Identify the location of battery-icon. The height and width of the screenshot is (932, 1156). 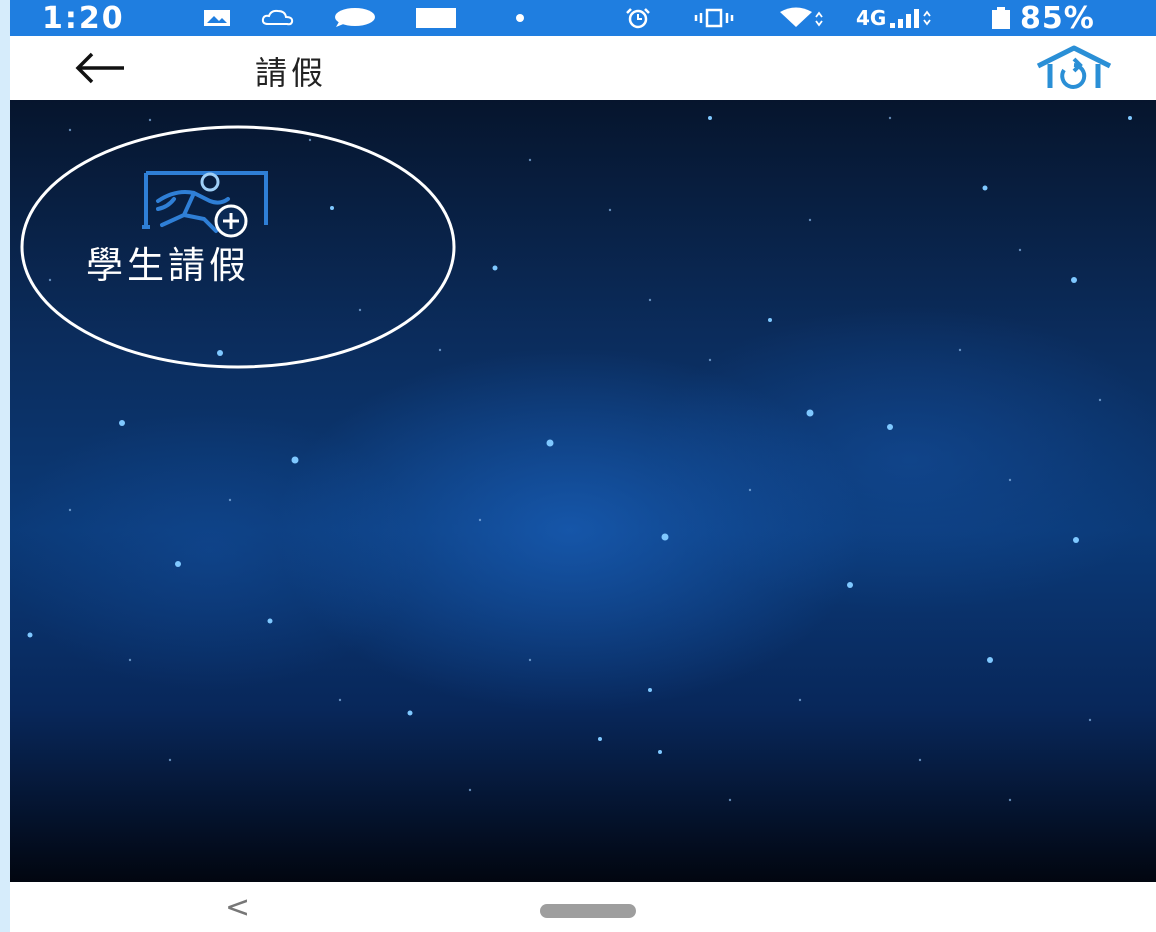
(1001, 18).